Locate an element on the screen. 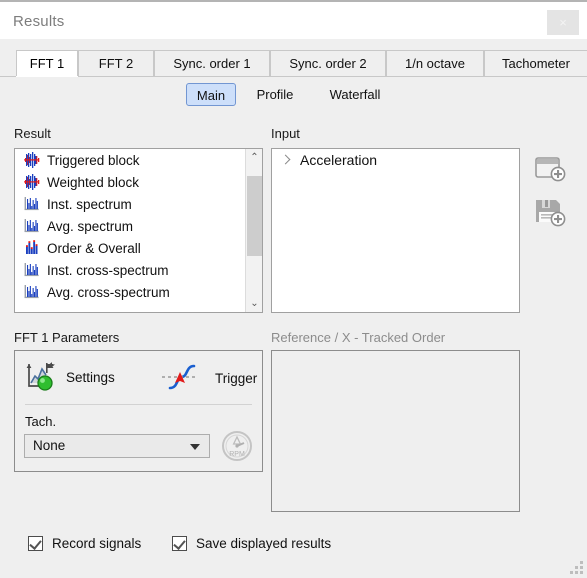  close-button: × is located at coordinates (563, 22).